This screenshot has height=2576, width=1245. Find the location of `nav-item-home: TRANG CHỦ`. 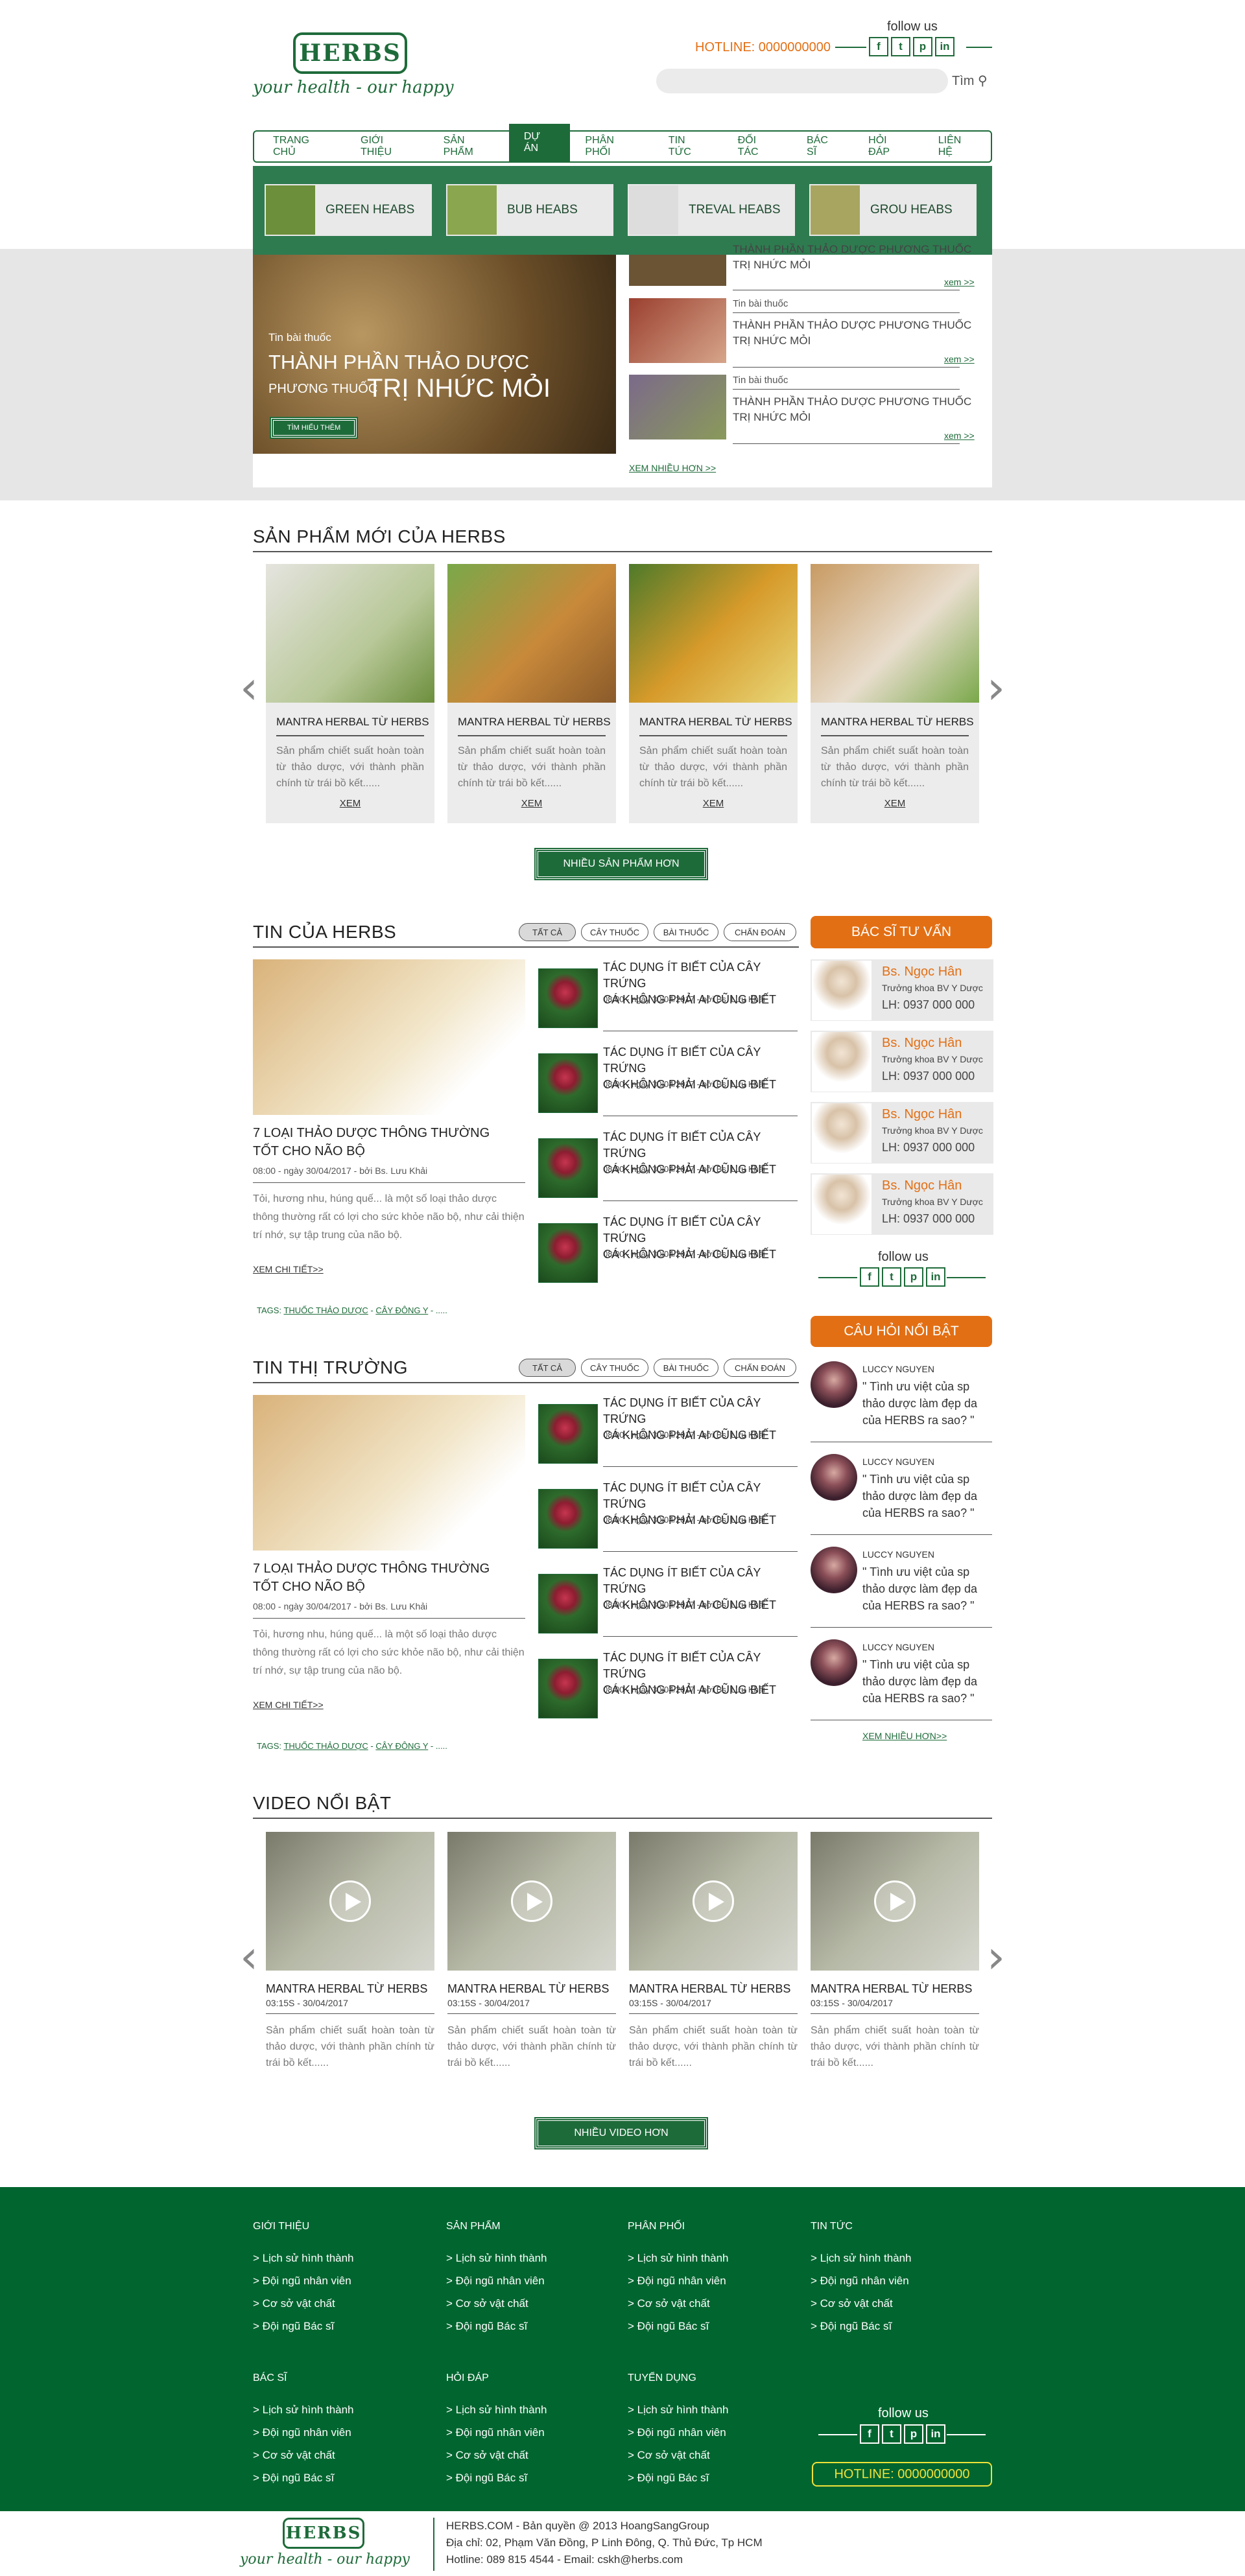

nav-item-home: TRANG CHỦ is located at coordinates (302, 146).